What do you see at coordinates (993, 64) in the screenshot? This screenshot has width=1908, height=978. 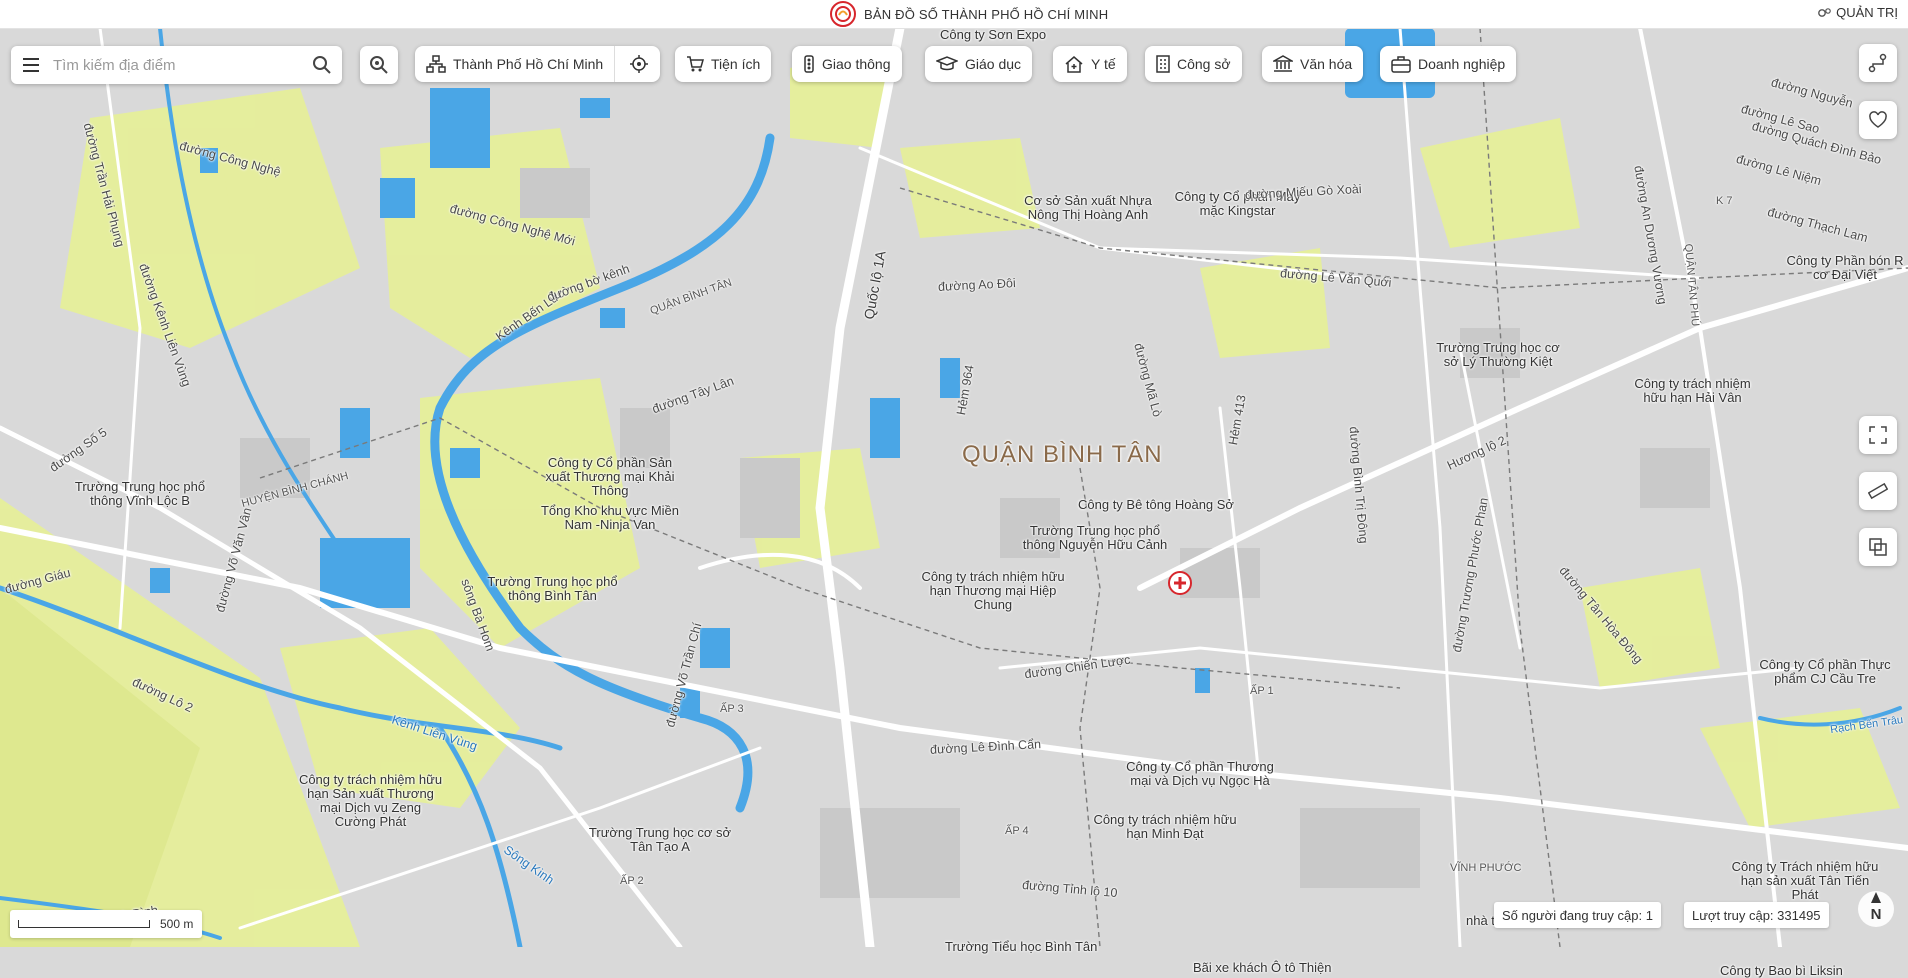 I see `category-label: Giáo dục` at bounding box center [993, 64].